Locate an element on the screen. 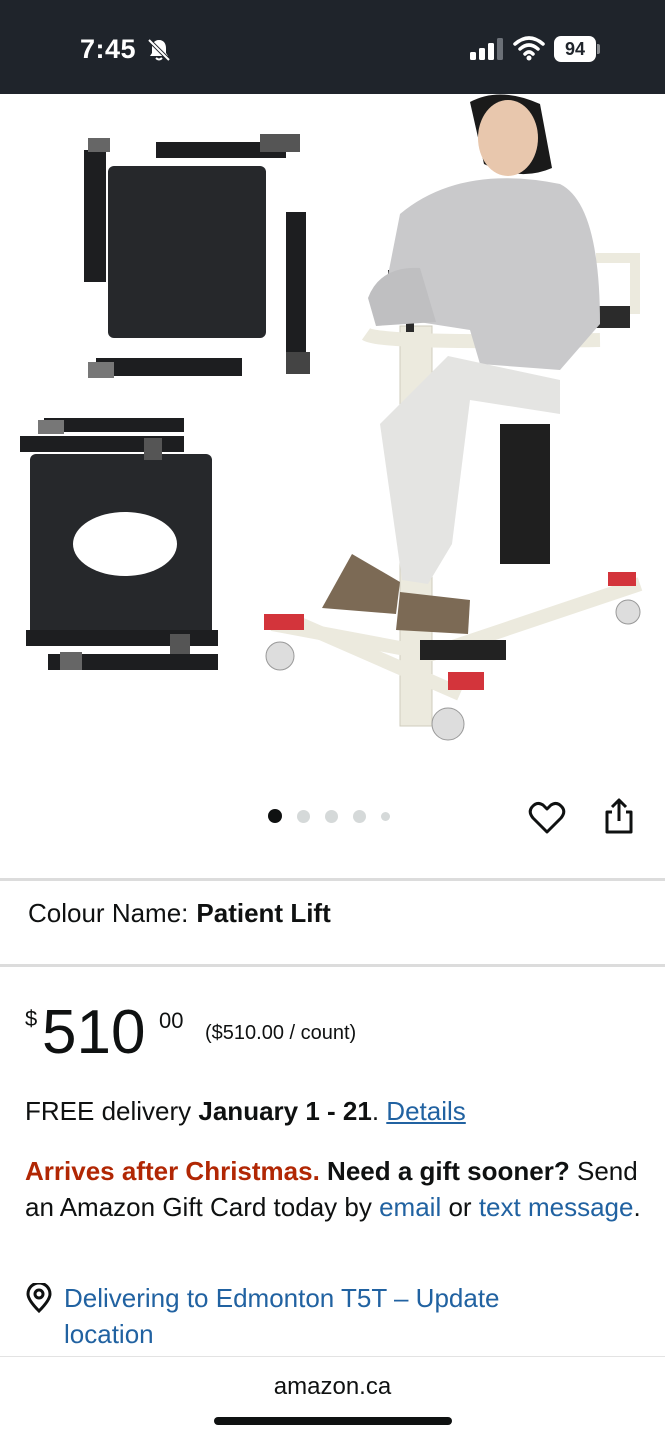 This screenshot has width=665, height=1440. colour-label: Colour Name: is located at coordinates (108, 913).